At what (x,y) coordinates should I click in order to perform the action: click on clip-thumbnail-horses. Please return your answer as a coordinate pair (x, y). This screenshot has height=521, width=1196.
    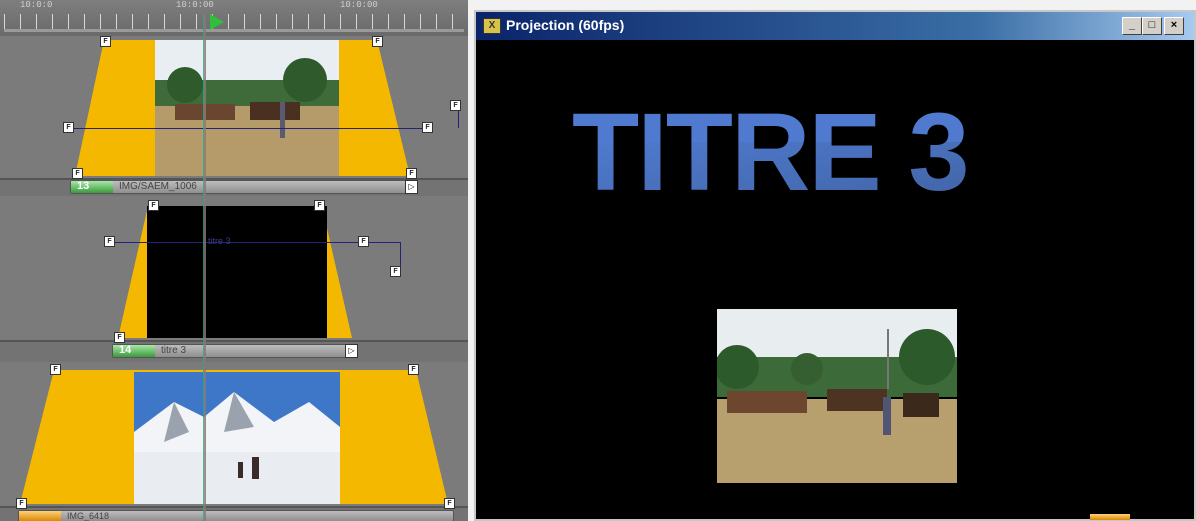
    Looking at the image, I should click on (247, 108).